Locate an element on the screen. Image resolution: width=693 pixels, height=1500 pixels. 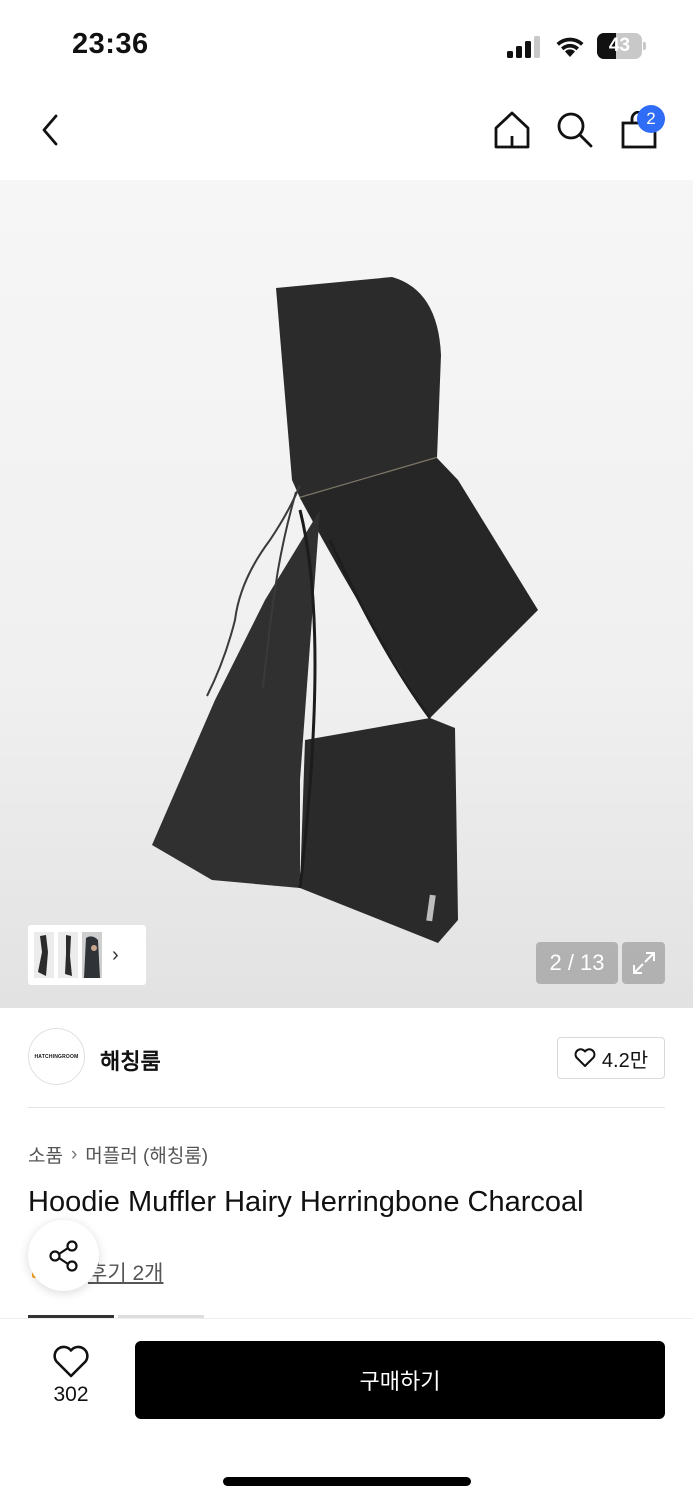
brand-name: 해칭룸 is located at coordinates (130, 1060).